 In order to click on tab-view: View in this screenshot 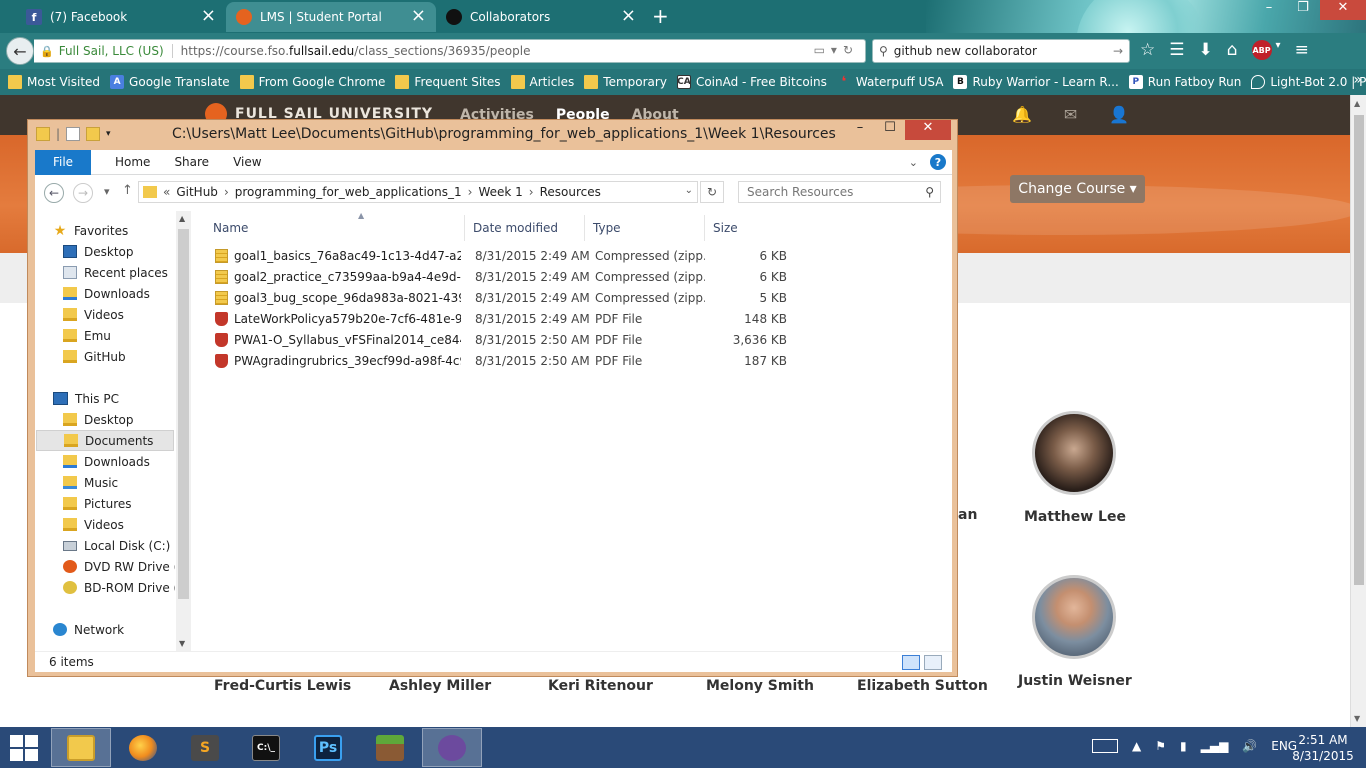, I will do `click(247, 162)`.